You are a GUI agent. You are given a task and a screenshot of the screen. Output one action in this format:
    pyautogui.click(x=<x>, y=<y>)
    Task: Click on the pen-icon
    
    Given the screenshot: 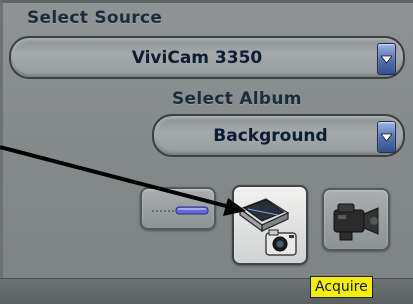 What is the action you would take?
    pyautogui.click(x=180, y=210)
    